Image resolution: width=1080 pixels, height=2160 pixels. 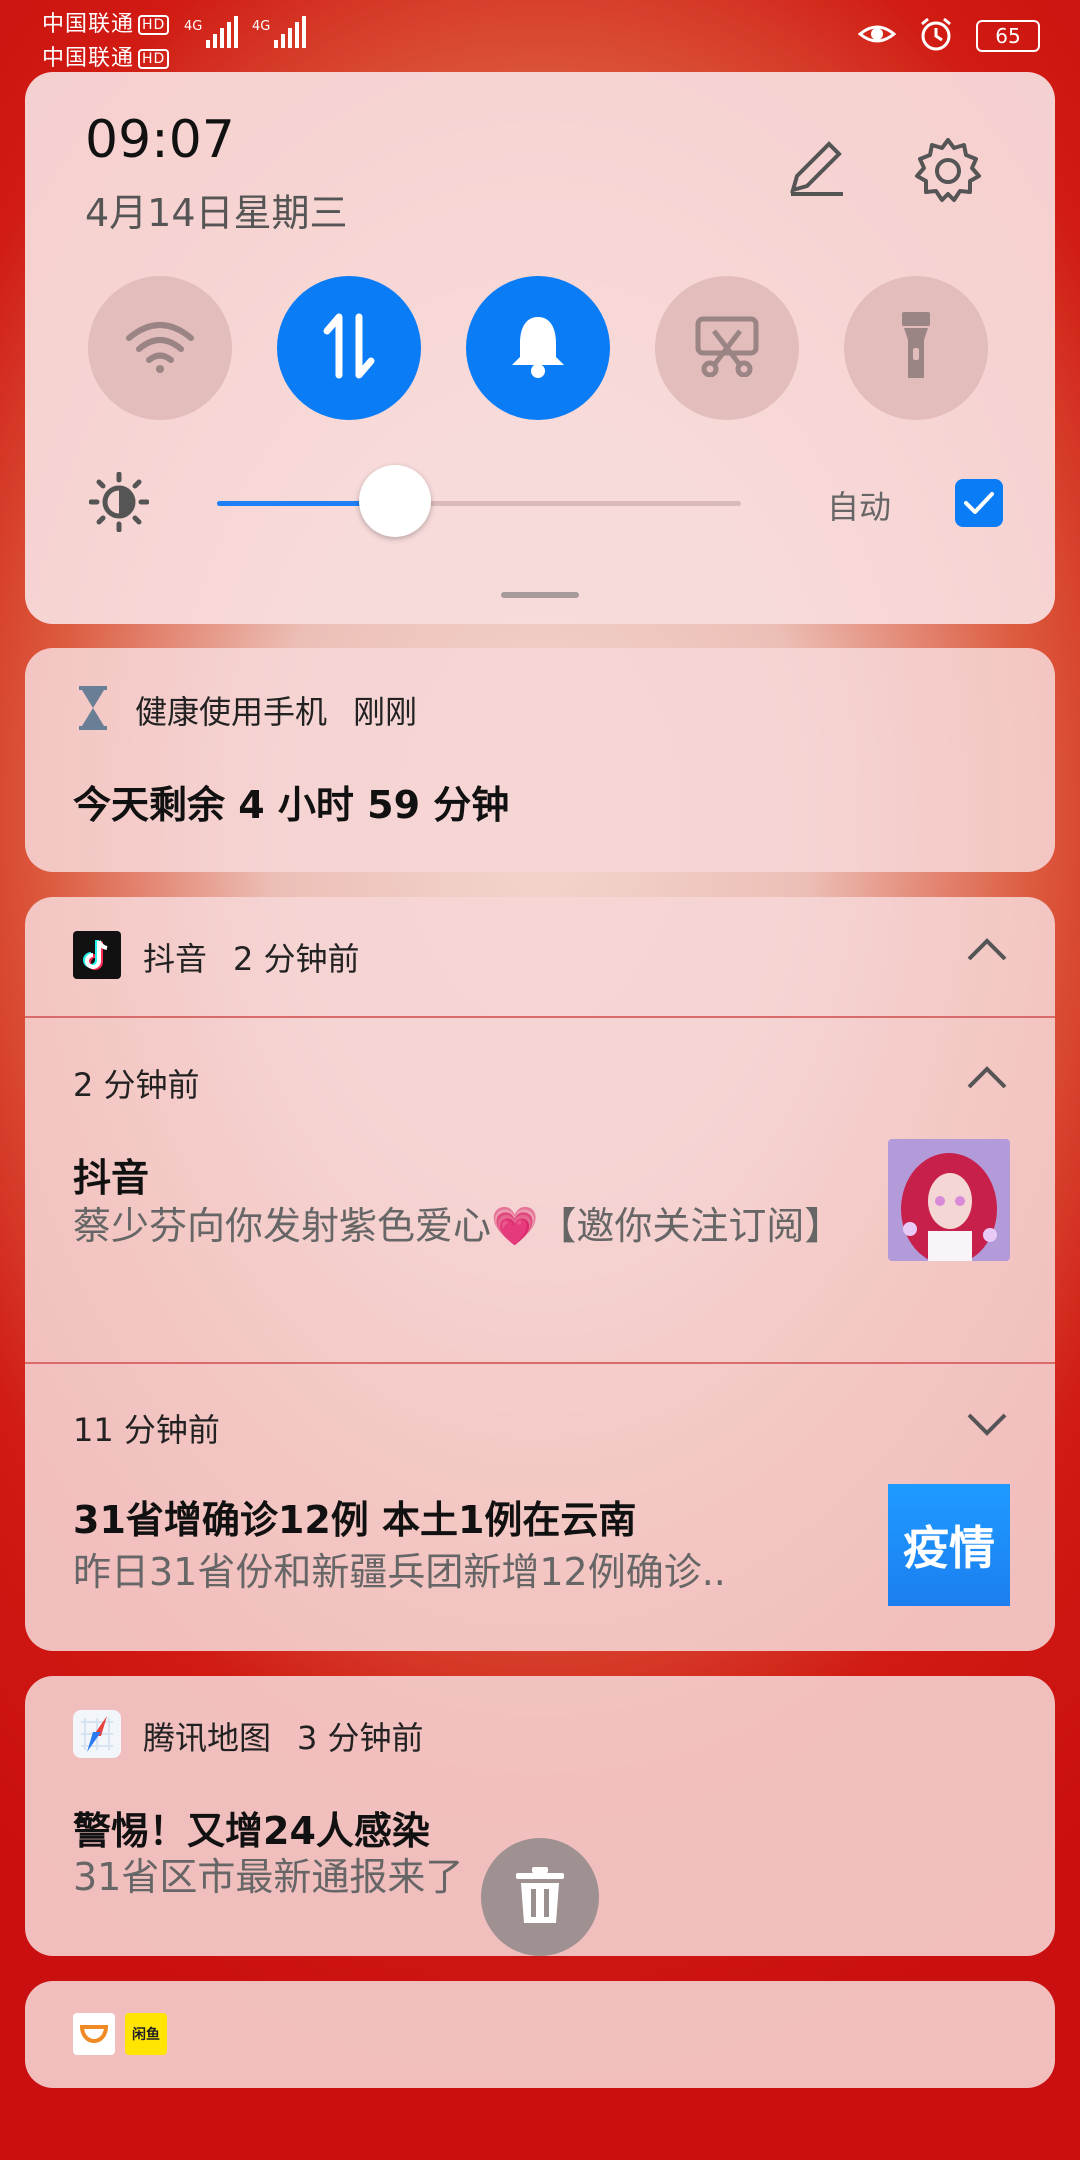 I want to click on notification-item-body: 昨日31省份和新疆兵团新增12例确诊.., so click(x=399, y=1572).